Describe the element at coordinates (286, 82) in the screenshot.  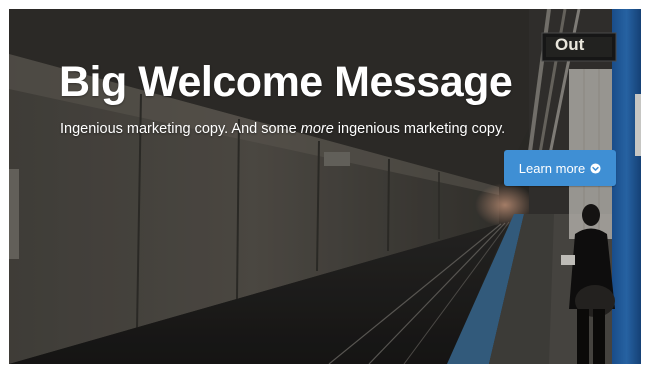
I see `hero-title: Big Welcome Message` at that location.